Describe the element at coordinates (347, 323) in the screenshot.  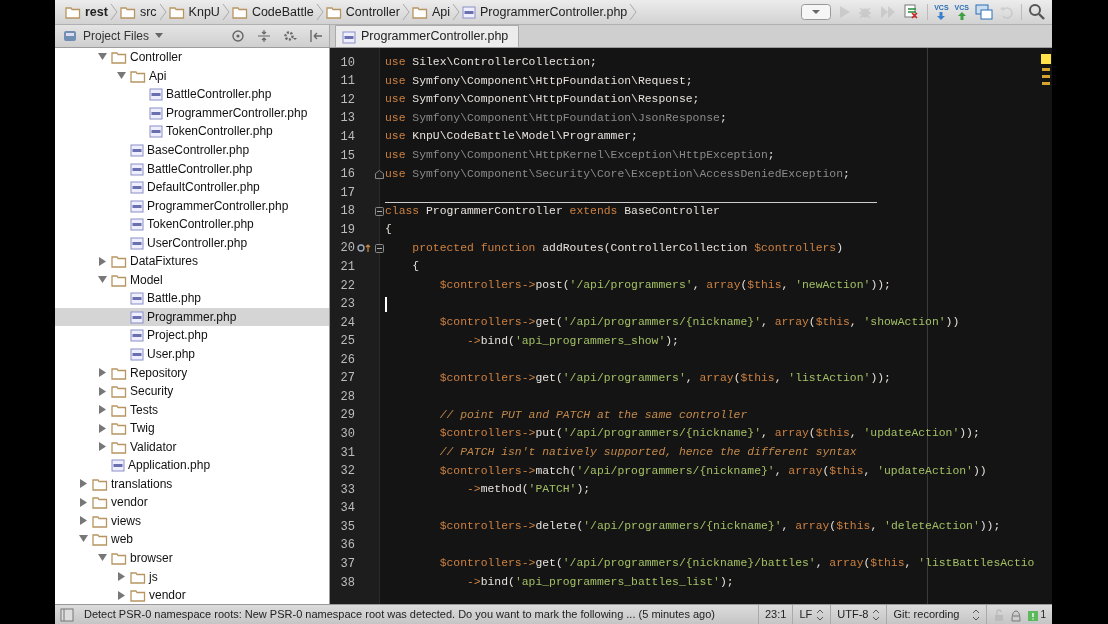
I see `line-number: 24` at that location.